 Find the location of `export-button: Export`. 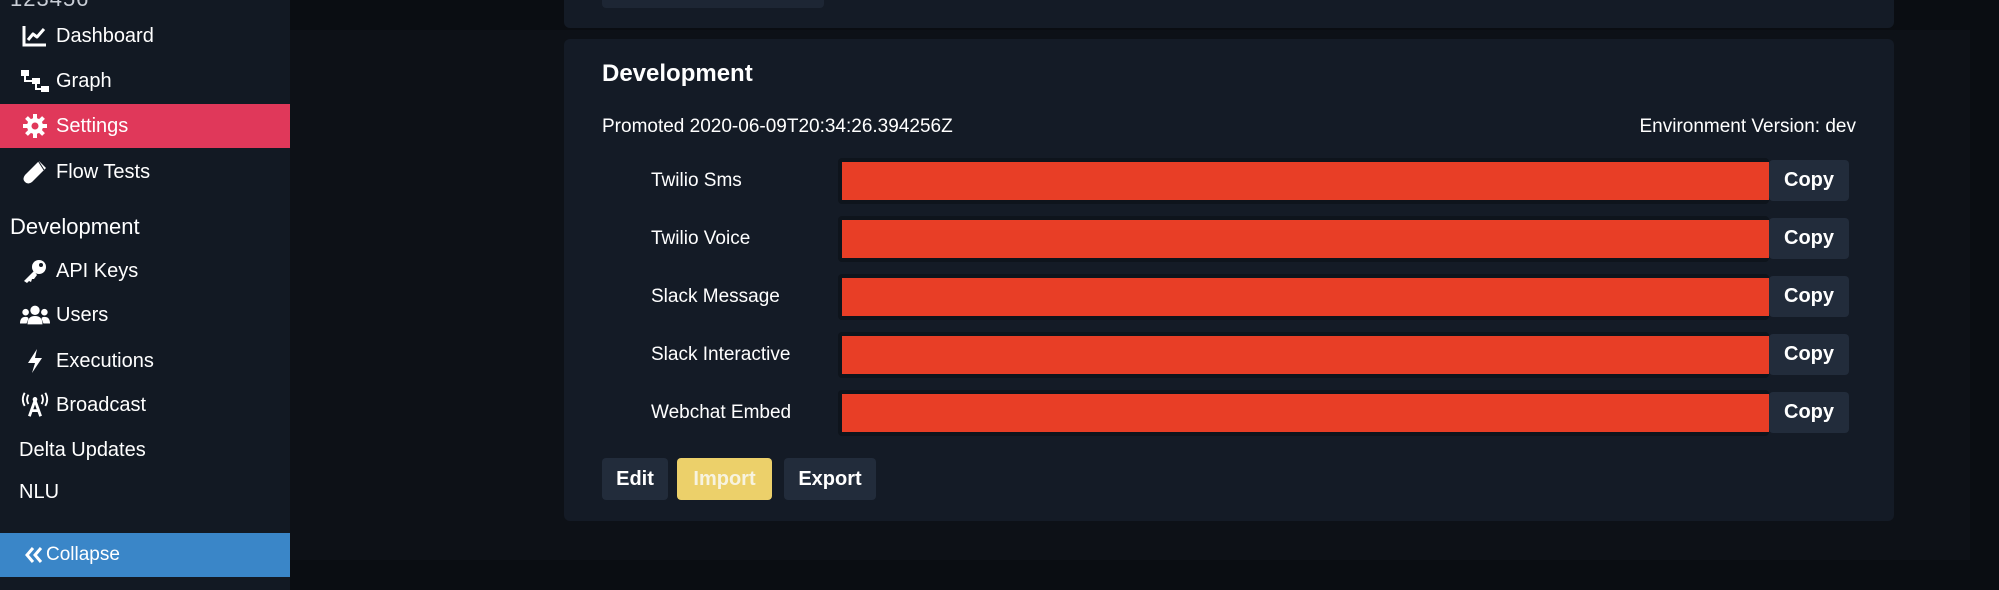

export-button: Export is located at coordinates (830, 479).